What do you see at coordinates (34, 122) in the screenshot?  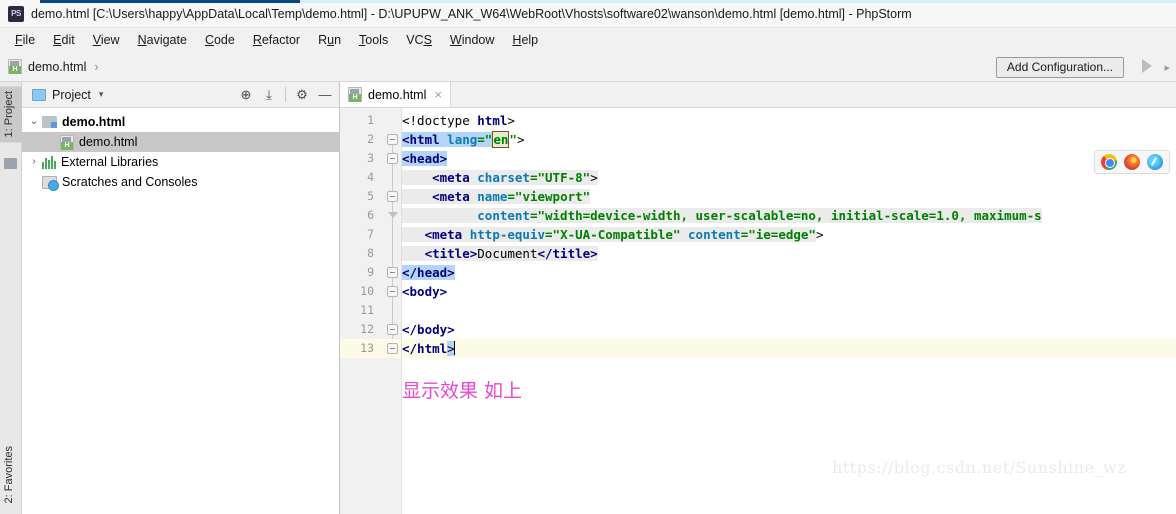 I see `tree-twisty-icon: ⌄` at bounding box center [34, 122].